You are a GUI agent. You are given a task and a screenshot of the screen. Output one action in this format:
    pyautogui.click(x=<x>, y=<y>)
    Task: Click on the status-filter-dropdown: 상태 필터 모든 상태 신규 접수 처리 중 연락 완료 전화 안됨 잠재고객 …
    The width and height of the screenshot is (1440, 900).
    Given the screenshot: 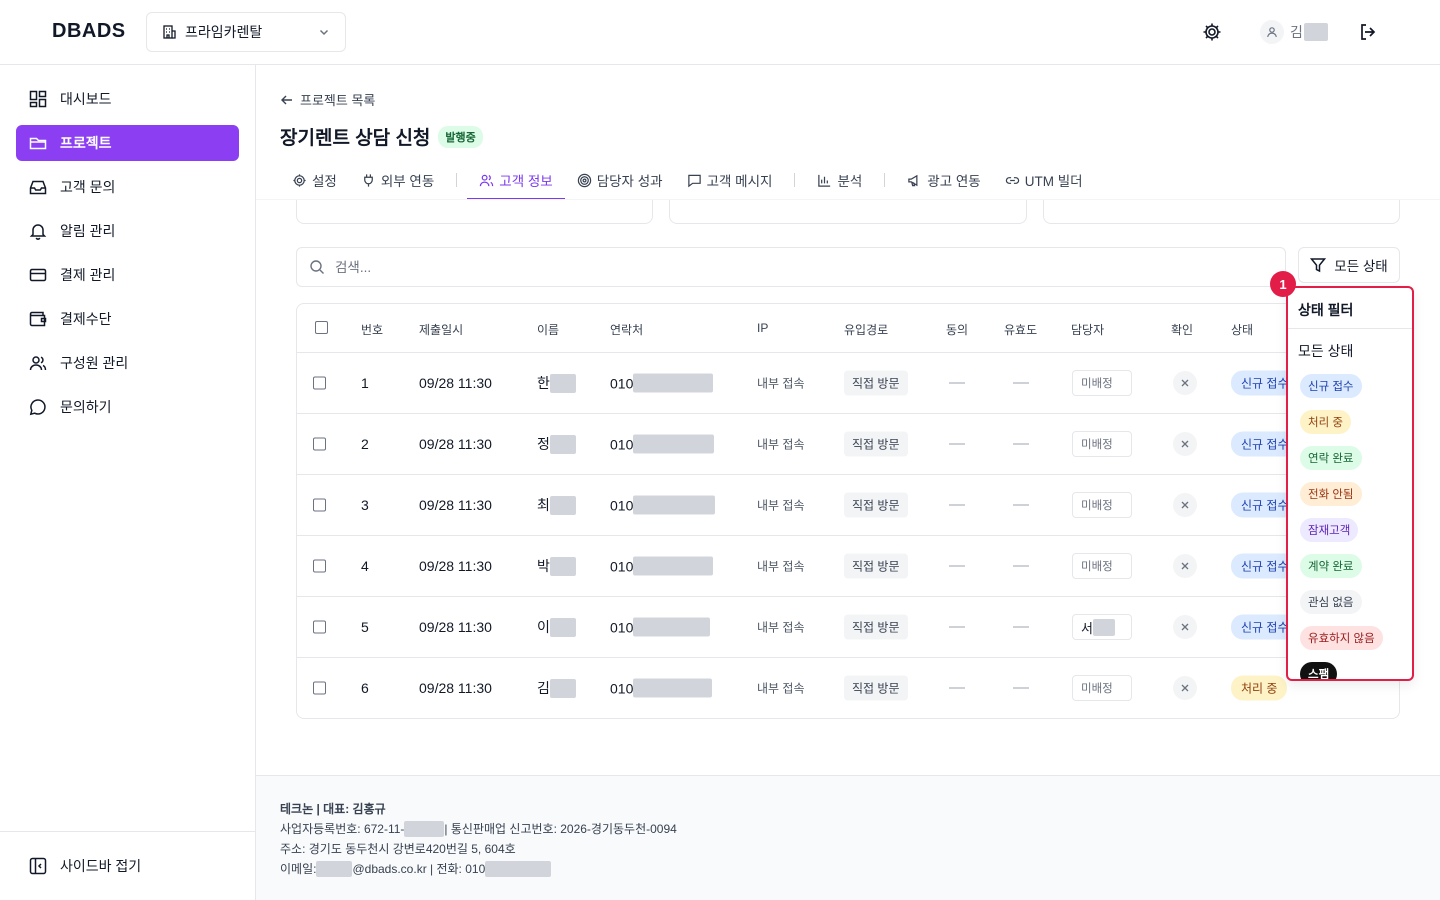 What is the action you would take?
    pyautogui.click(x=1350, y=483)
    